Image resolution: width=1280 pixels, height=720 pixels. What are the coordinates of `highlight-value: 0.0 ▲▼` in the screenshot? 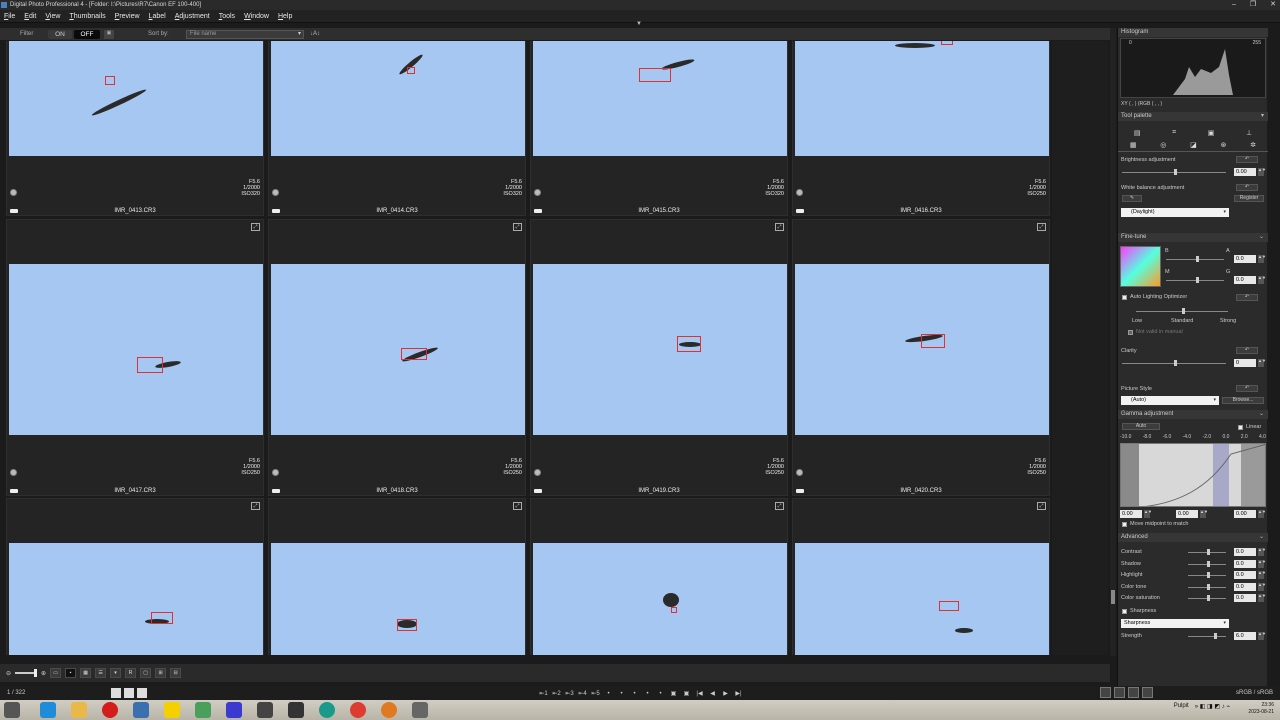 It's located at (1250, 575).